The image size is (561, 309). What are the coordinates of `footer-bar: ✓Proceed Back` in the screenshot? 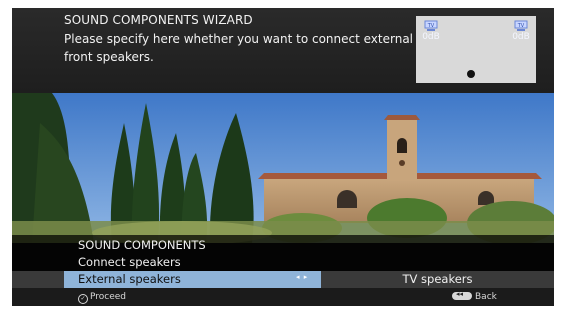 It's located at (283, 297).